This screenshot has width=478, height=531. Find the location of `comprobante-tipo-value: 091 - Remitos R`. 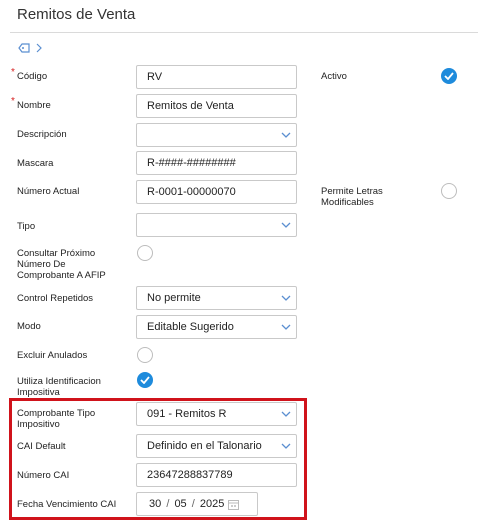

comprobante-tipo-value: 091 - Remitos R is located at coordinates (187, 414).